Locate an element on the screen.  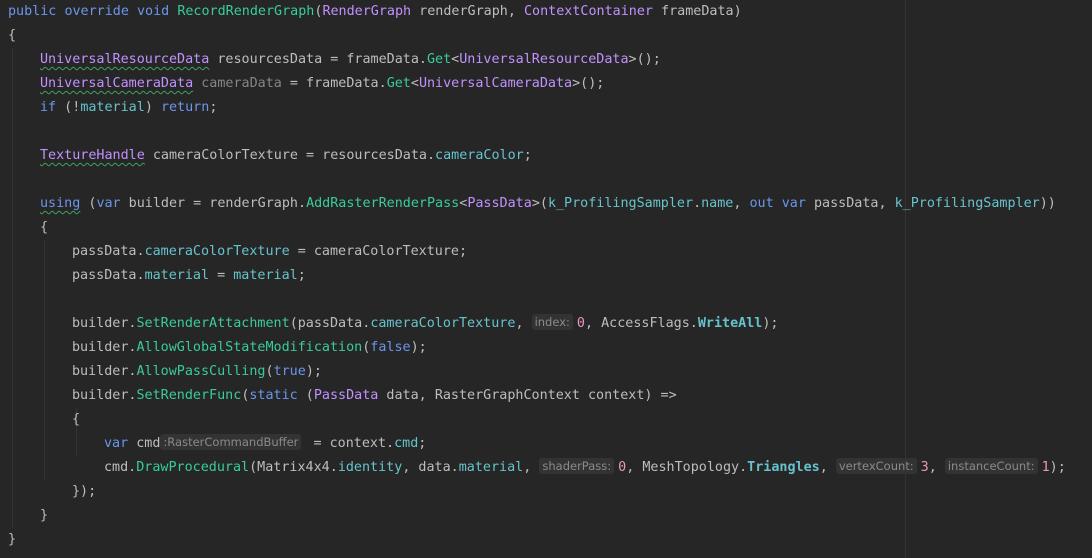
parameter-hint: index: is located at coordinates (552, 322).